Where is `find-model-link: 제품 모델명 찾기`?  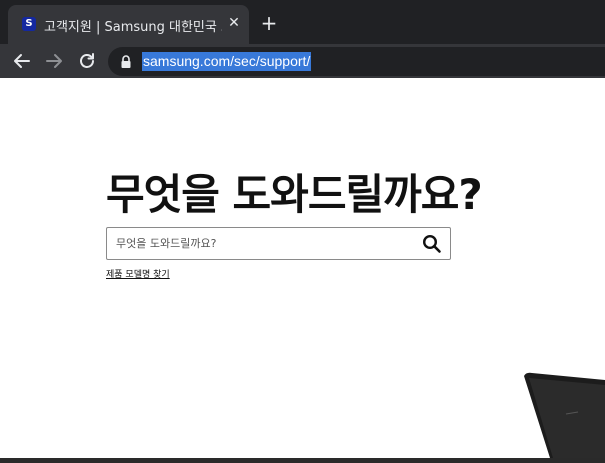 find-model-link: 제품 모델명 찾기 is located at coordinates (138, 273).